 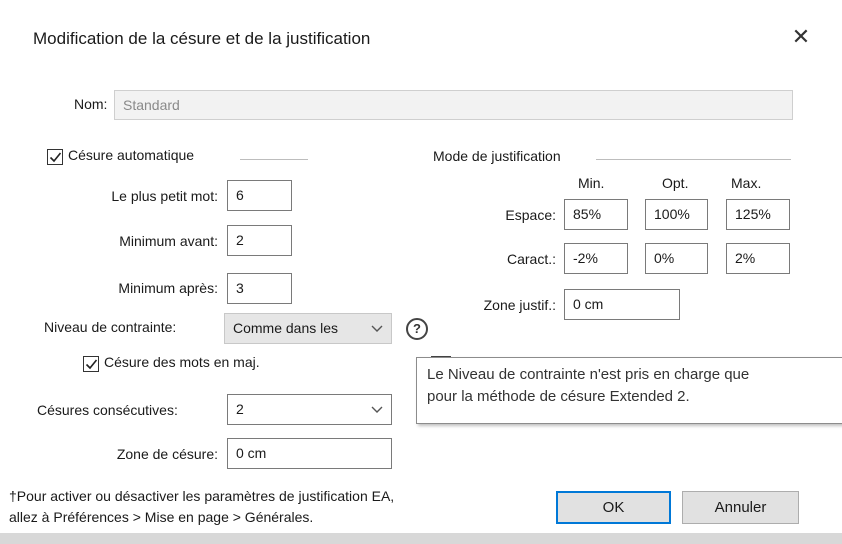 I want to click on caps-hyphenation-checkbox, so click(x=91, y=364).